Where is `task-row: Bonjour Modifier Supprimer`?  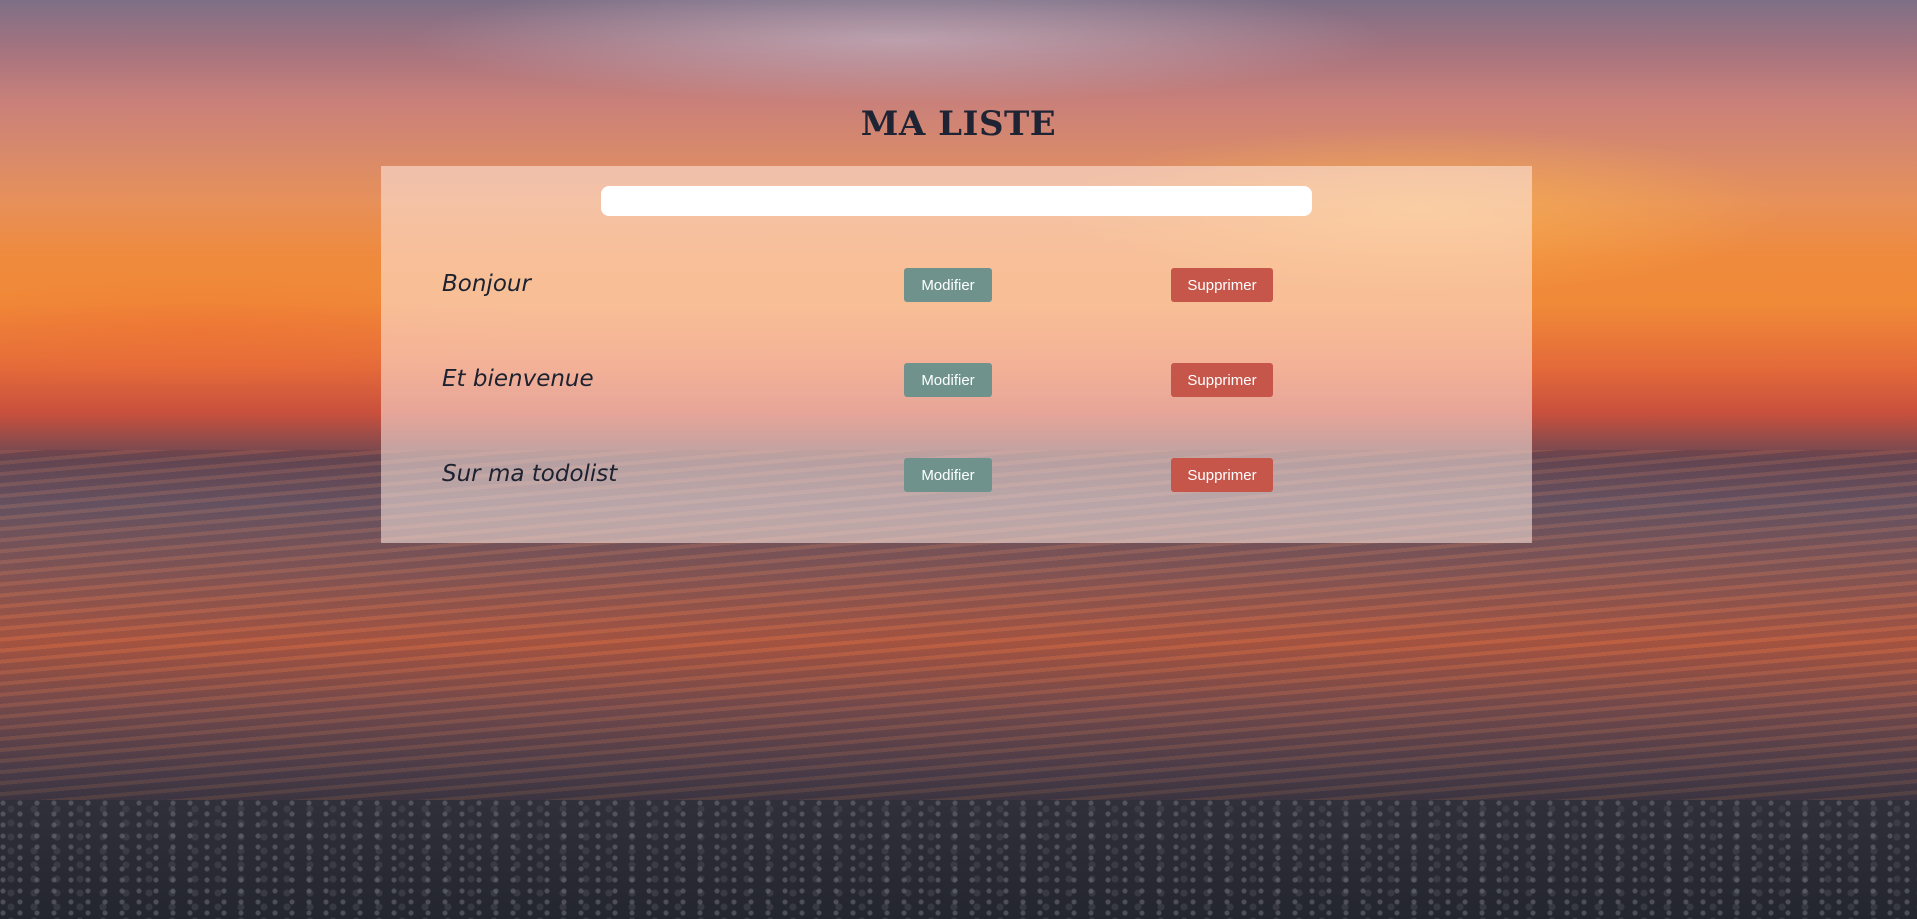
task-row: Bonjour Modifier Supprimer is located at coordinates (956, 285).